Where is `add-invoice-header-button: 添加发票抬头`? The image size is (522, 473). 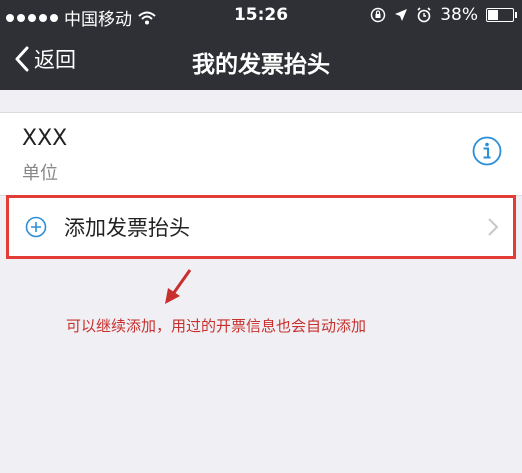
add-invoice-header-button: 添加发票抬头 is located at coordinates (261, 227).